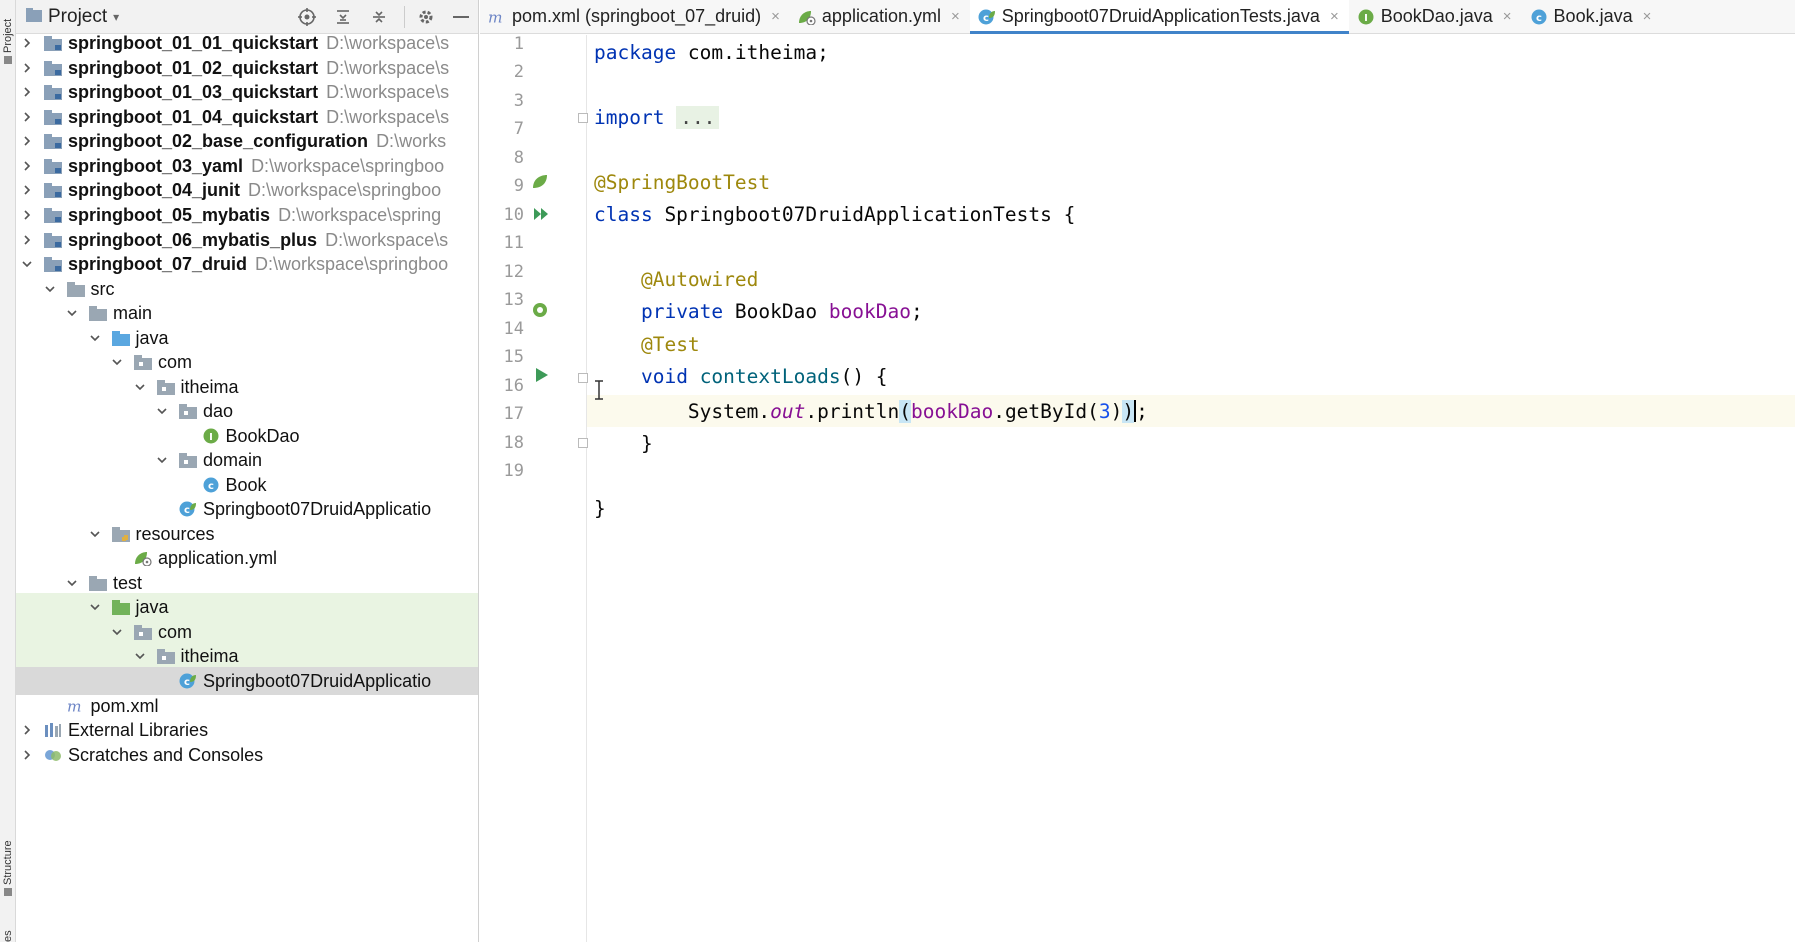 The width and height of the screenshot is (1795, 942). What do you see at coordinates (247, 558) in the screenshot?
I see `tree-row: application.yml` at bounding box center [247, 558].